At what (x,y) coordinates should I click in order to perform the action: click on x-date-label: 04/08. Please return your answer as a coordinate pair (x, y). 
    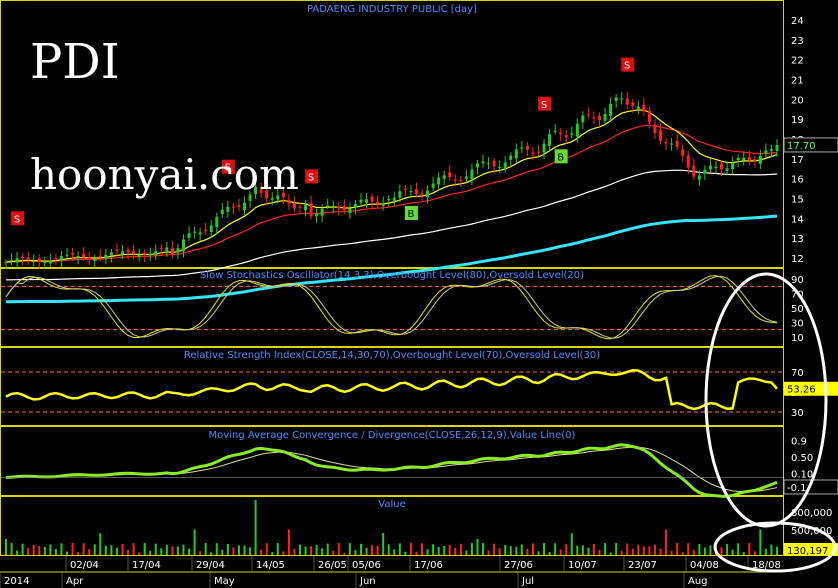
    Looking at the image, I should click on (704, 565).